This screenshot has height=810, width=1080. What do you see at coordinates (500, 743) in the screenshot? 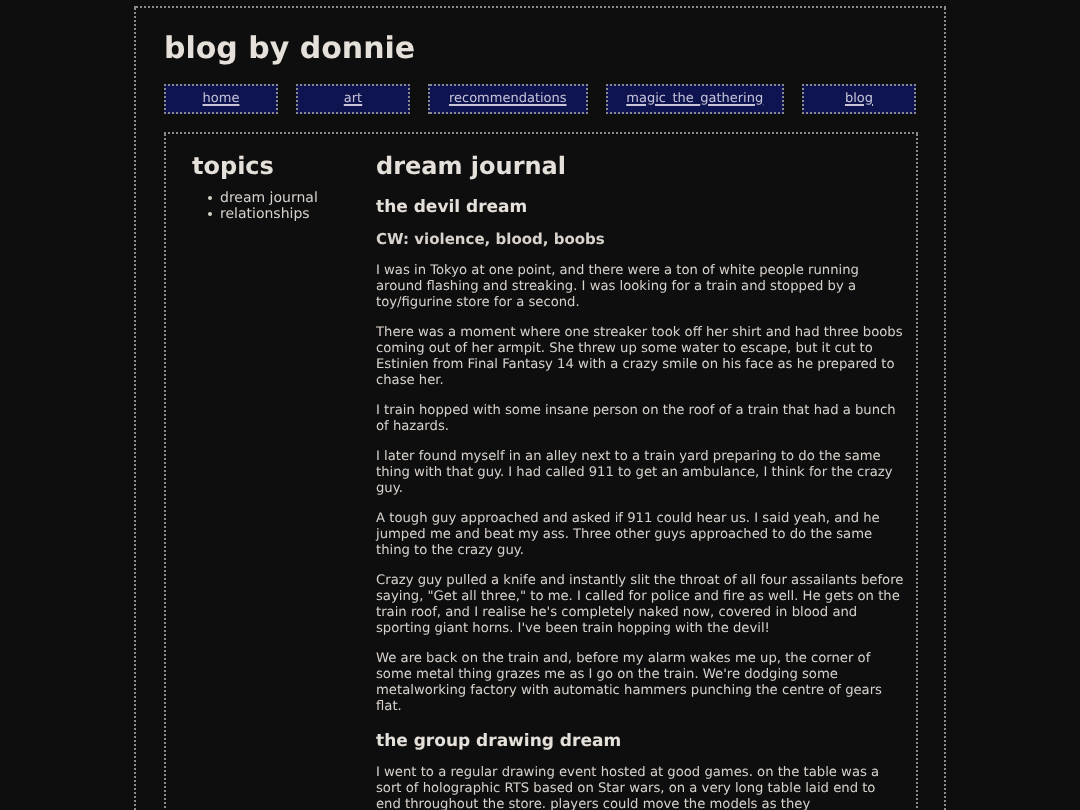
I see `post-title: the group drawing dream` at bounding box center [500, 743].